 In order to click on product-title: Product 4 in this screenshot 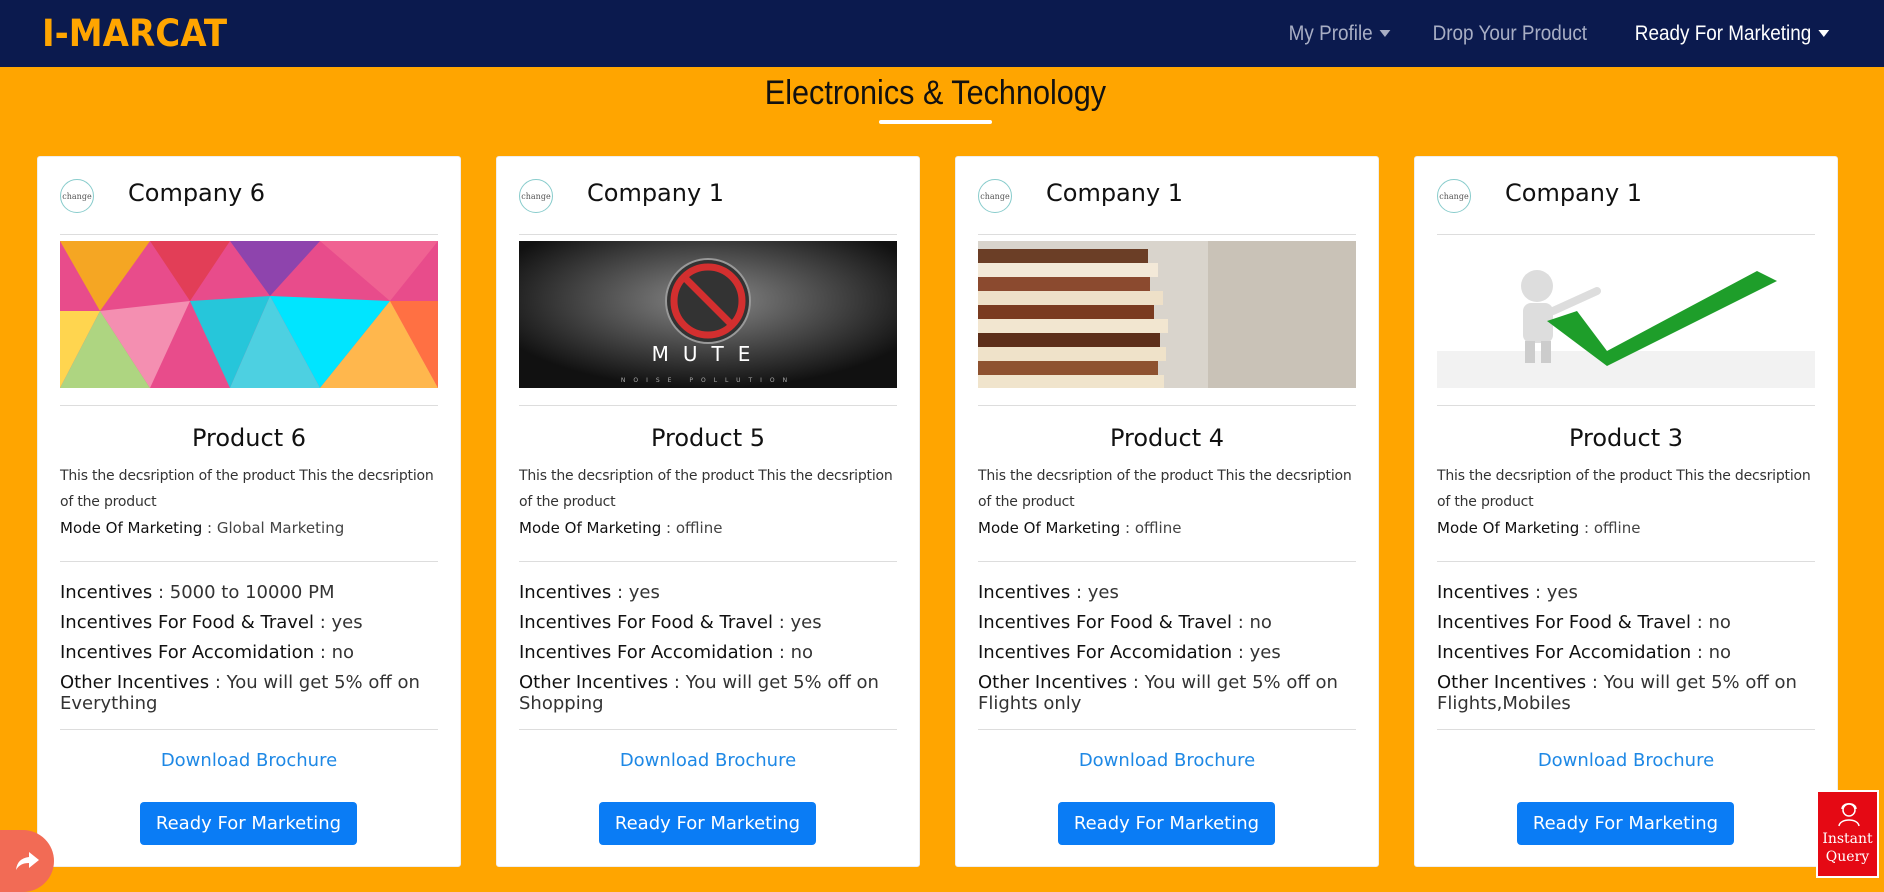, I will do `click(1167, 438)`.